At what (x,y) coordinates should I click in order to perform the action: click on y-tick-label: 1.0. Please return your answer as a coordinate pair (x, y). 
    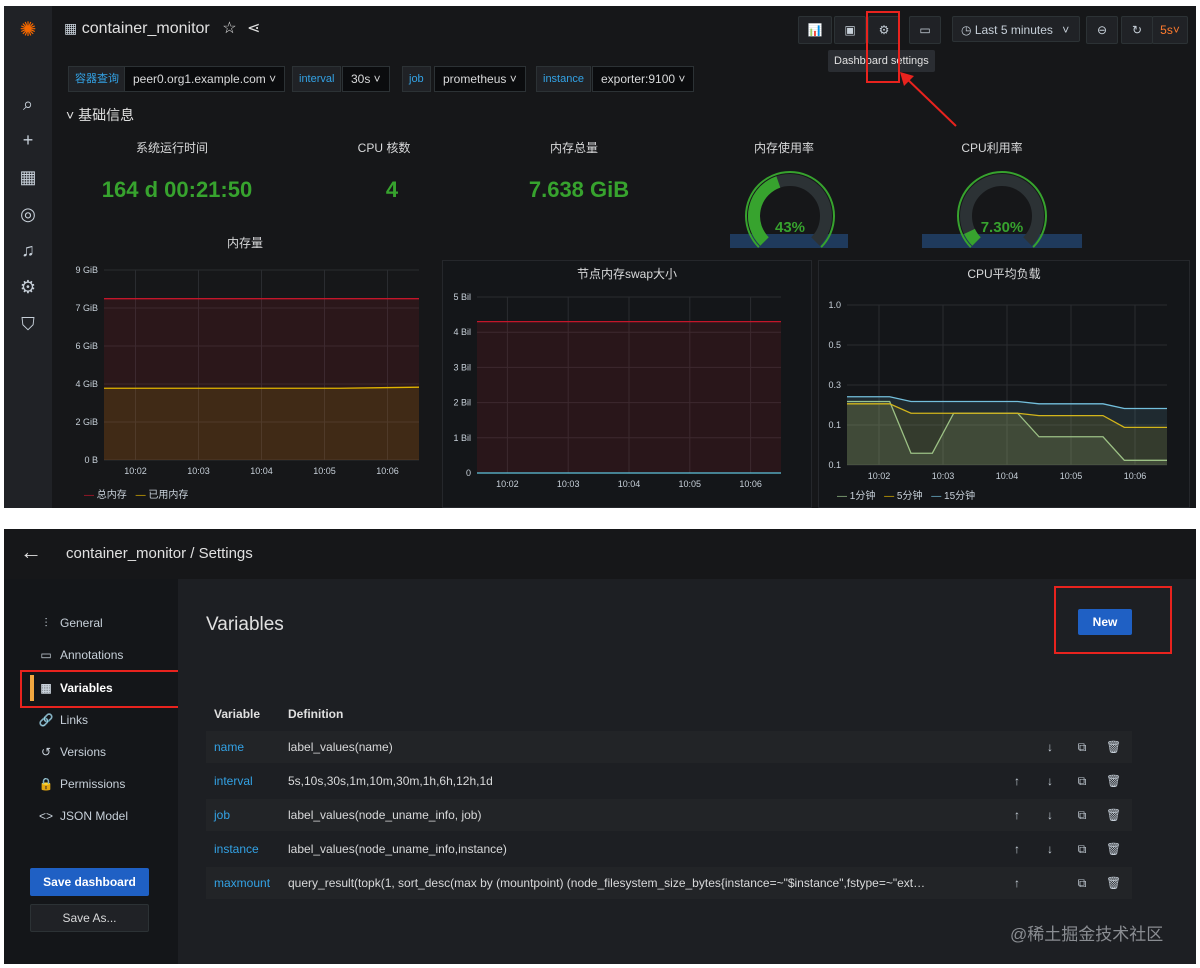
    Looking at the image, I should click on (834, 305).